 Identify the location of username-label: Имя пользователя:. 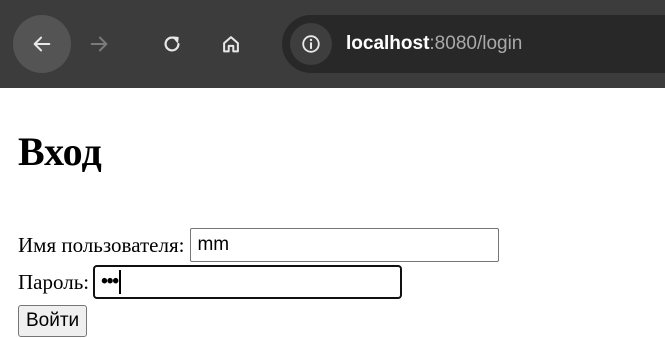
(101, 244).